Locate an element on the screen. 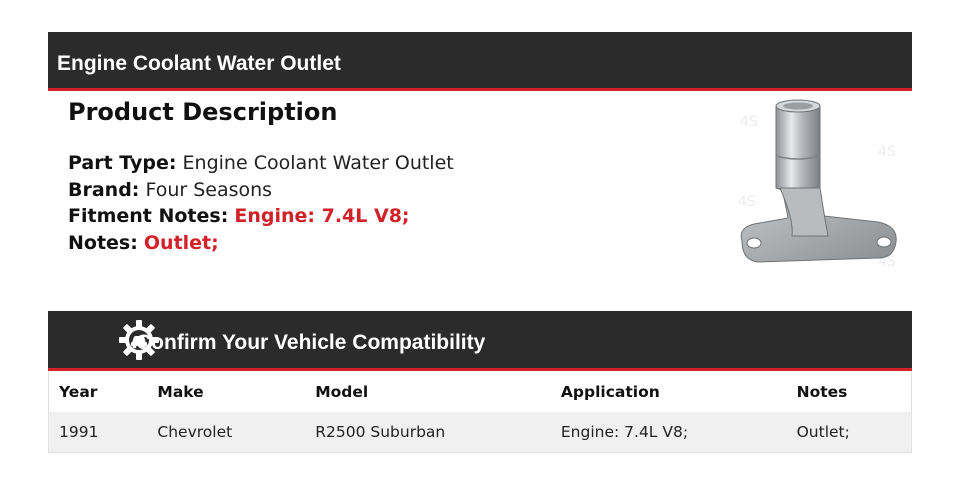 This screenshot has height=485, width=960. column-header-make: Make is located at coordinates (226, 391).